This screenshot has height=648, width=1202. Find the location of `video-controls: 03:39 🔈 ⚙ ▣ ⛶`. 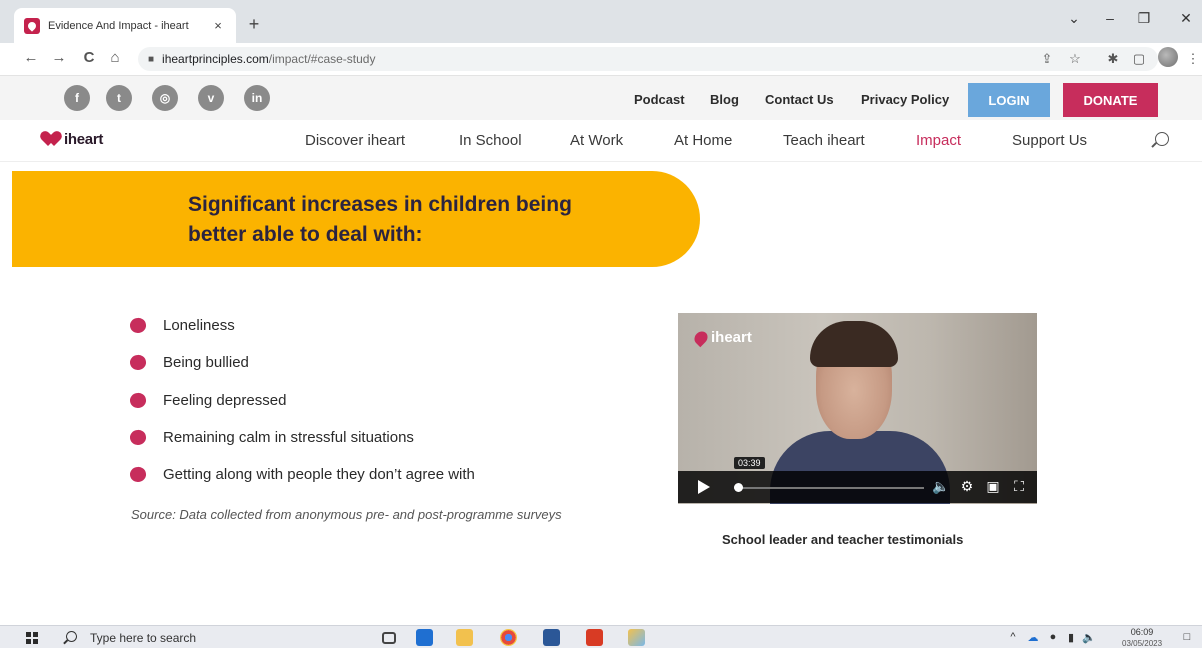

video-controls: 03:39 🔈 ⚙ ▣ ⛶ is located at coordinates (857, 480).